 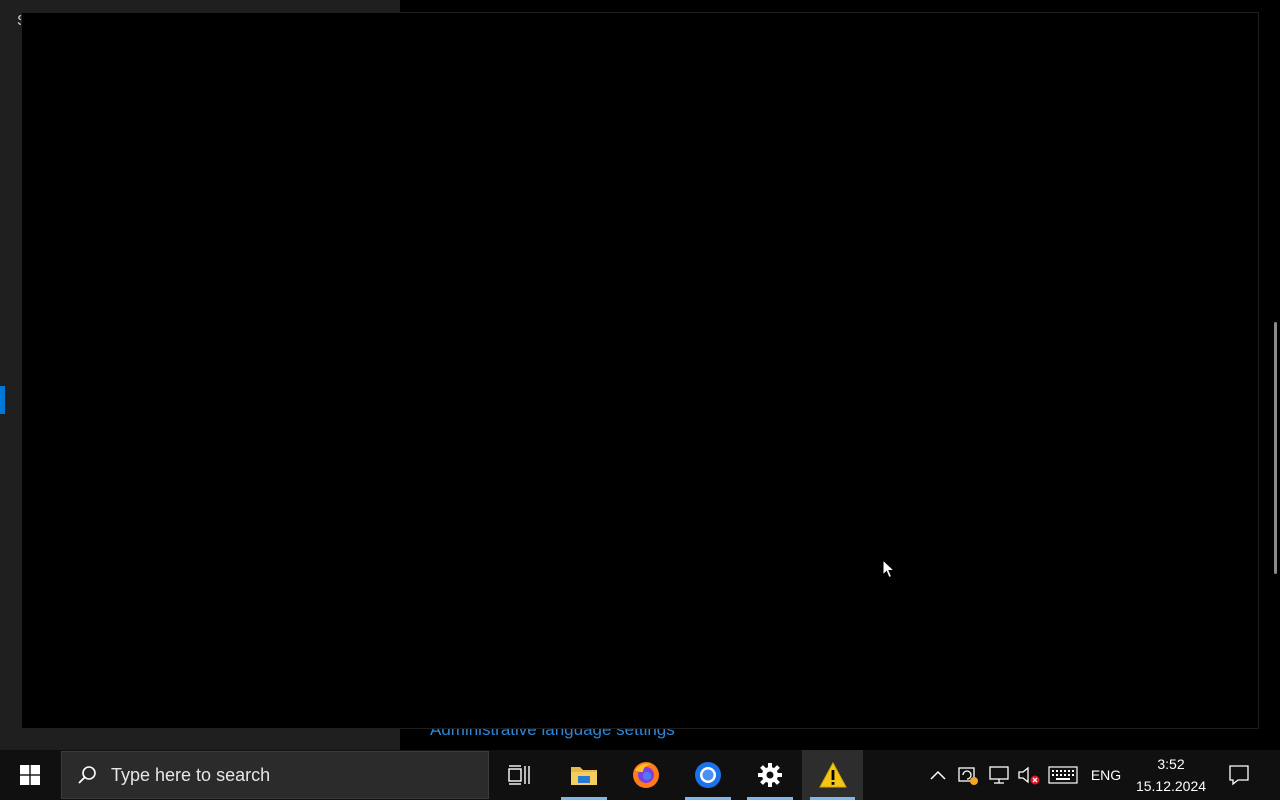 What do you see at coordinates (275, 775) in the screenshot?
I see `taskbar-search-box: Type here to search` at bounding box center [275, 775].